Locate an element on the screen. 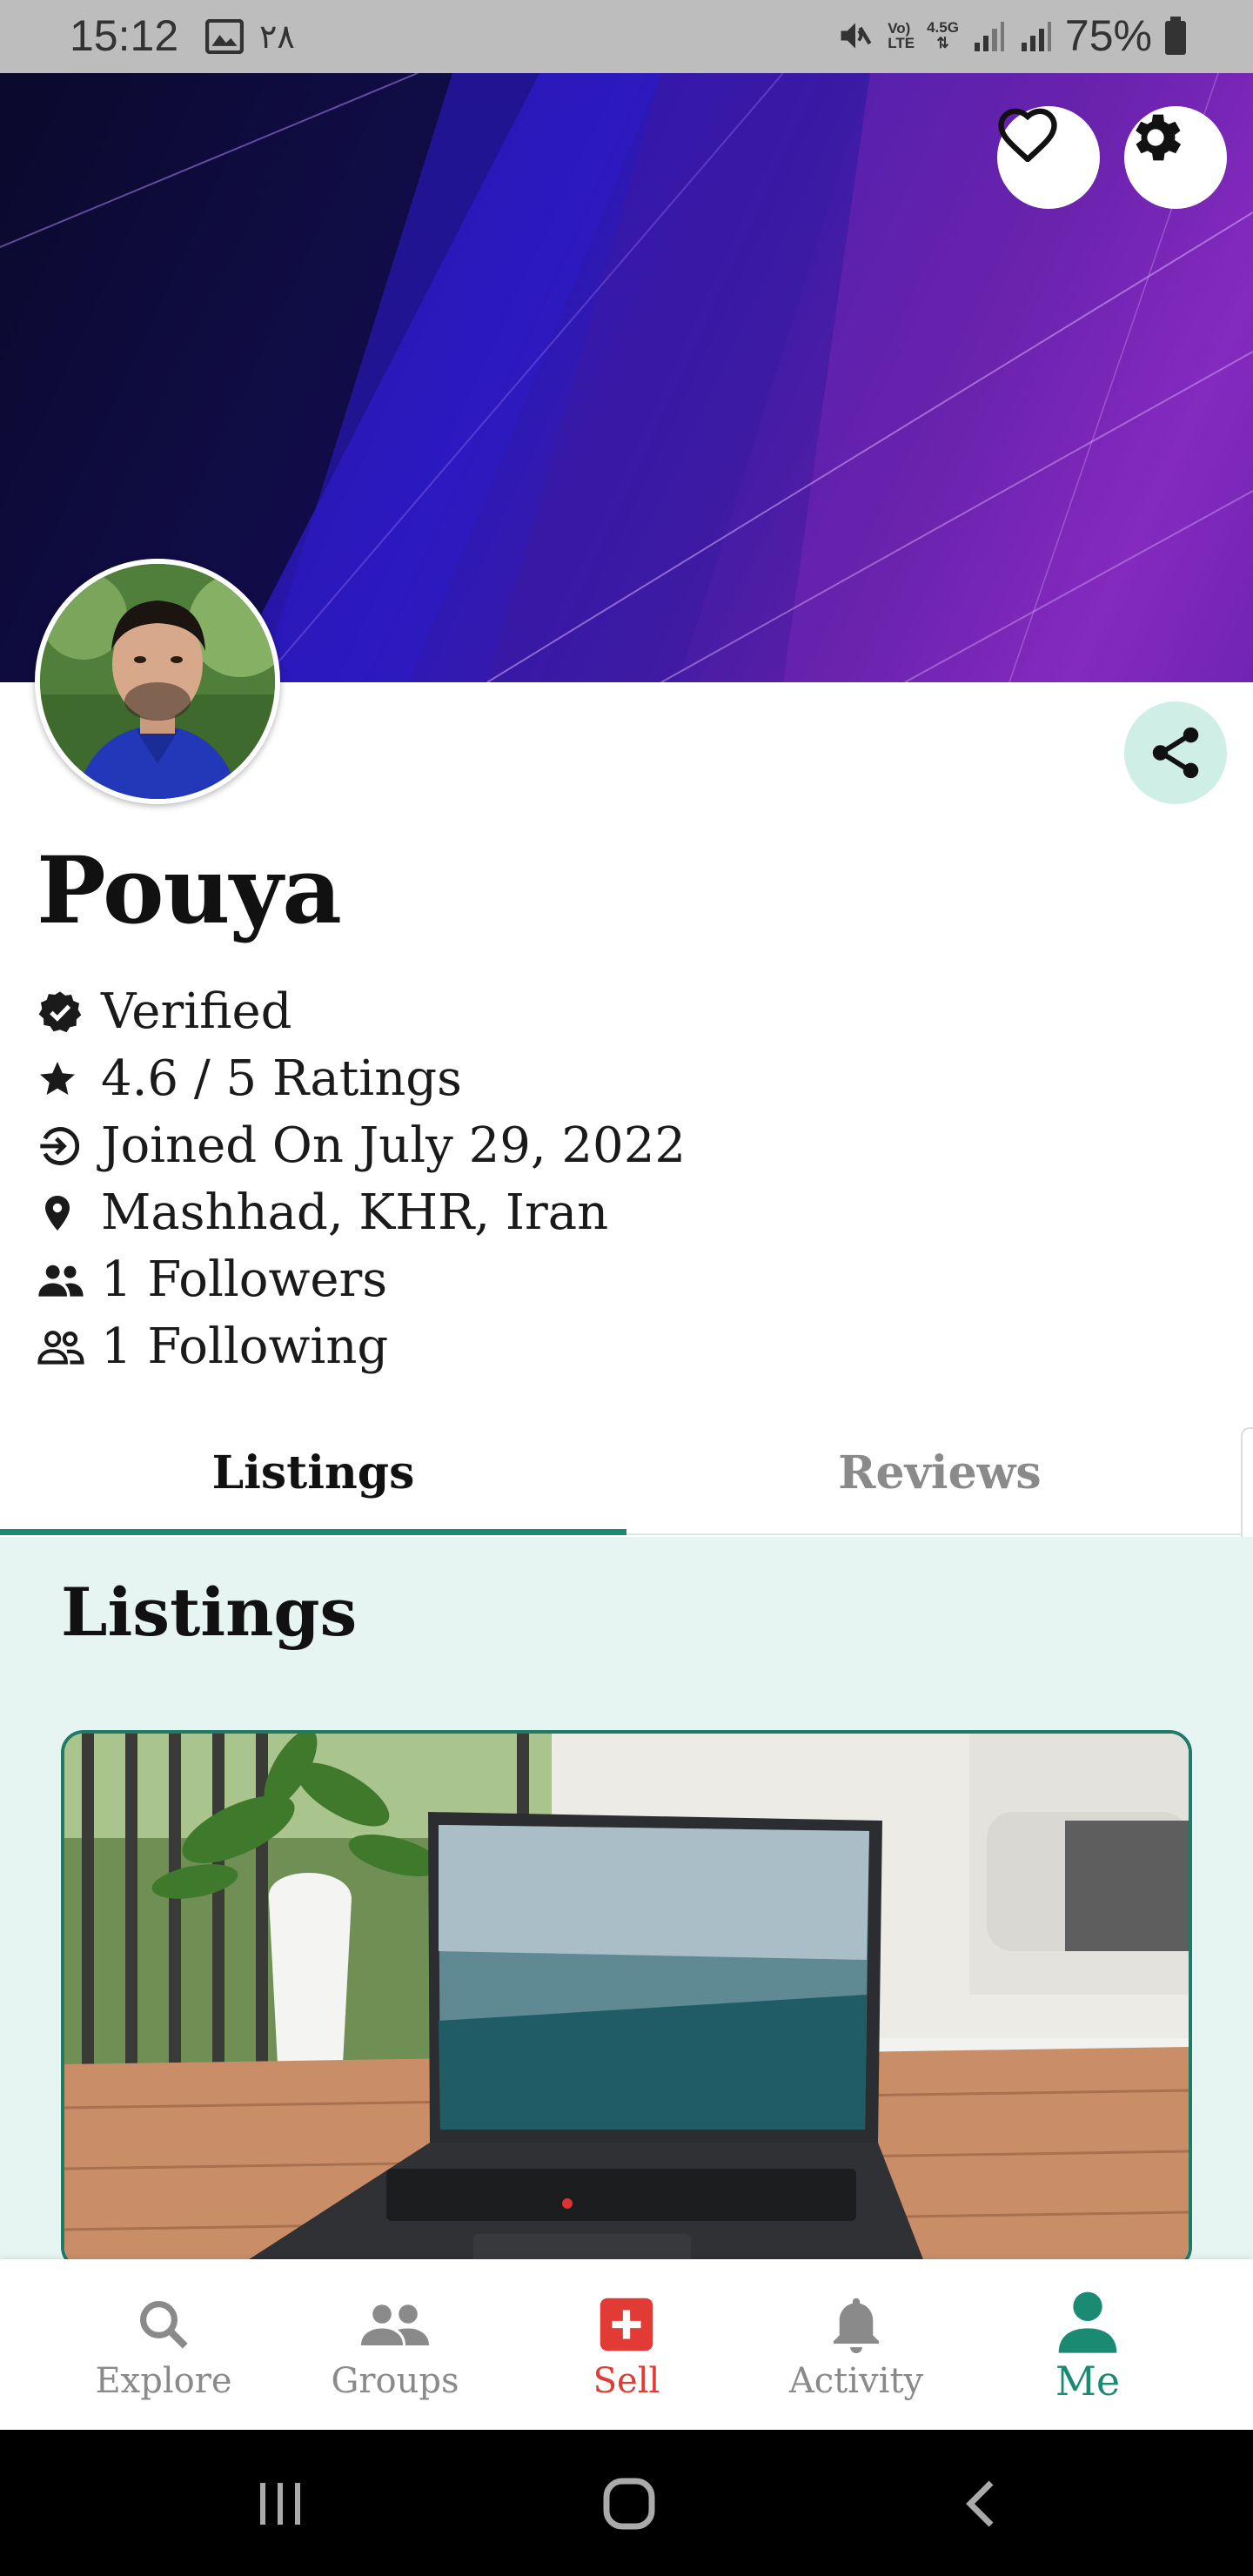 This screenshot has height=2576, width=1253. profile-tabs: Listings Reviews is located at coordinates (626, 1472).